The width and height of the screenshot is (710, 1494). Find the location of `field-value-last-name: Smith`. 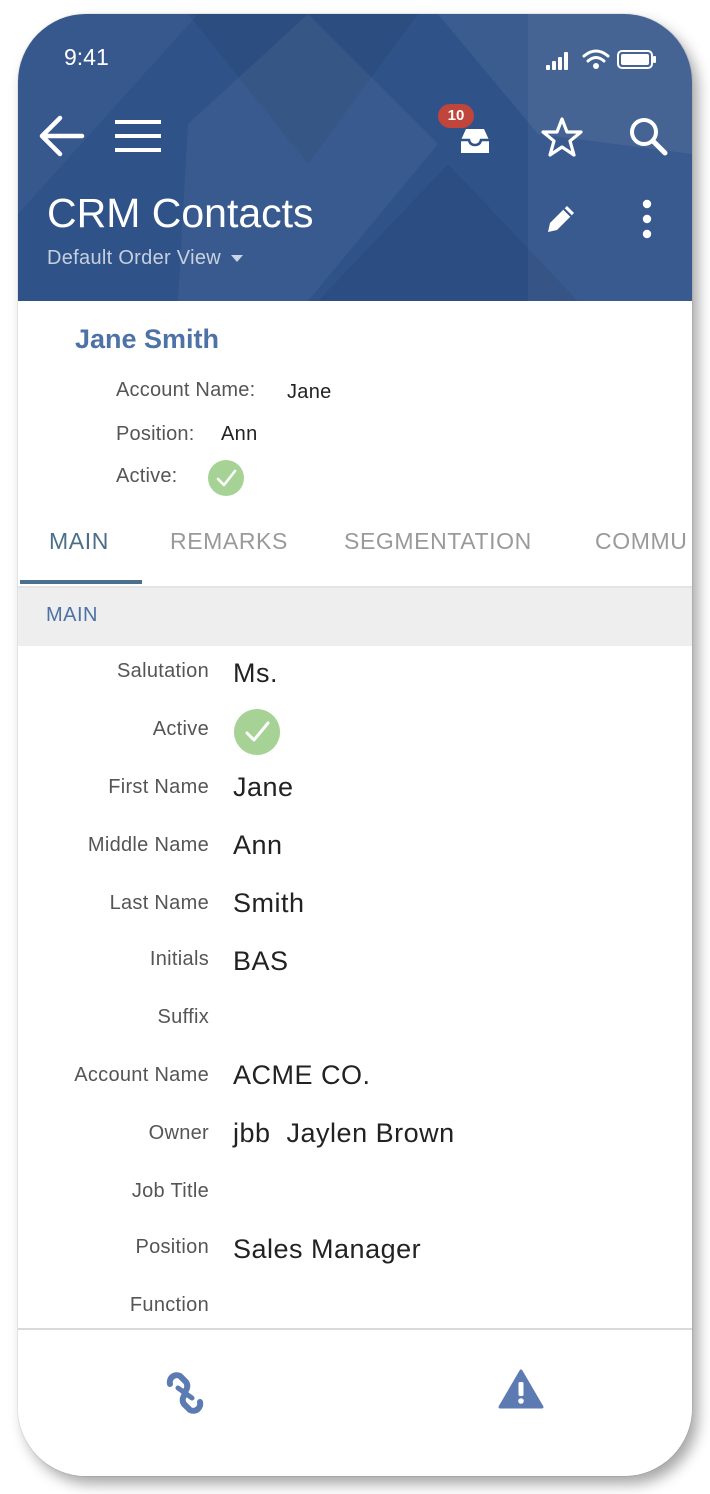

field-value-last-name: Smith is located at coordinates (269, 903).